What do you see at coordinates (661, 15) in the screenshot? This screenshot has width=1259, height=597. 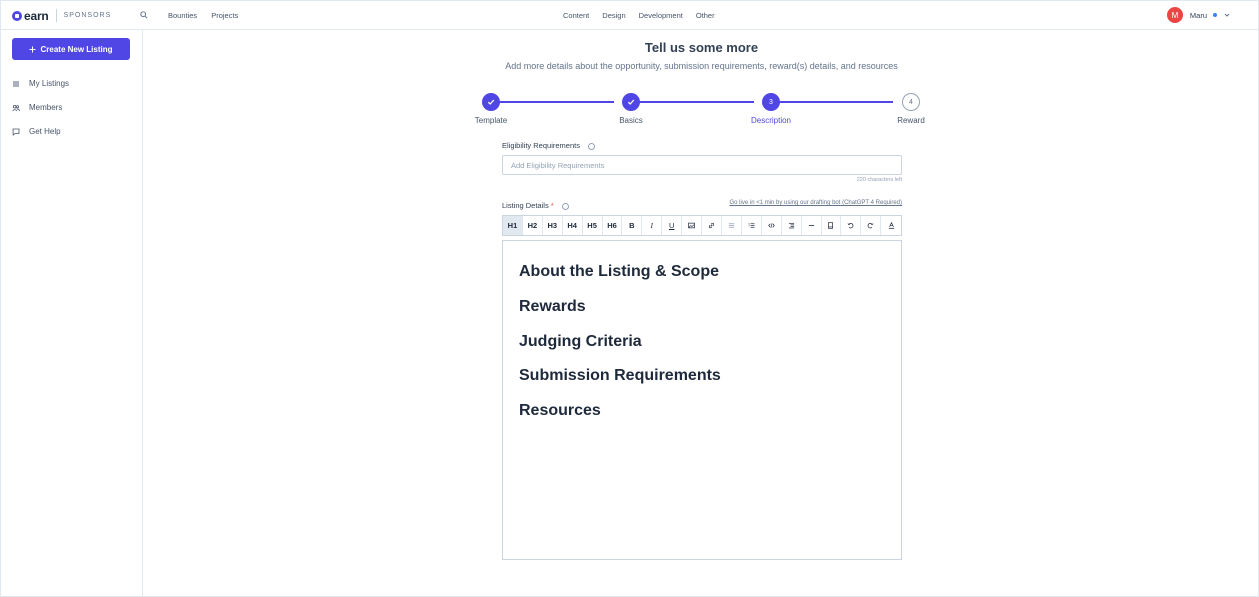 I see `nav-development: Development` at bounding box center [661, 15].